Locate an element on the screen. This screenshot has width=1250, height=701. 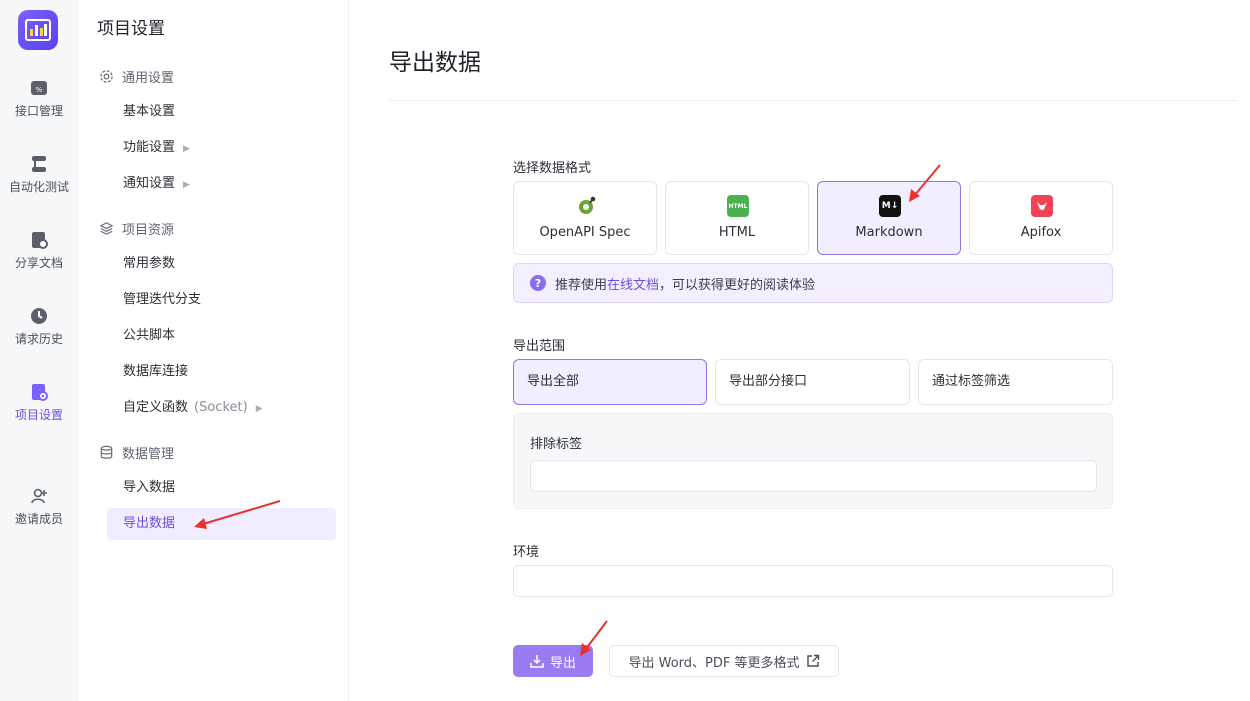
format-label: HTML is located at coordinates (737, 232).